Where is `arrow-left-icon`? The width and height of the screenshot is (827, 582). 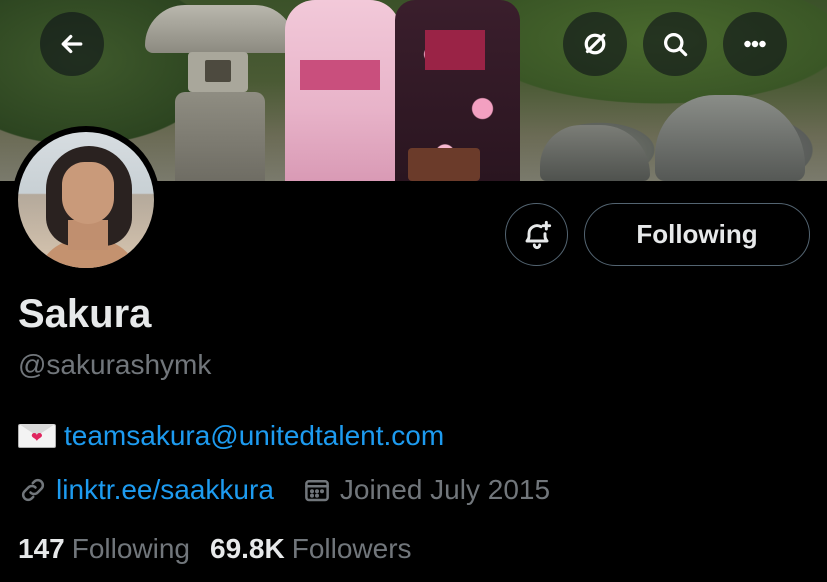 arrow-left-icon is located at coordinates (72, 44).